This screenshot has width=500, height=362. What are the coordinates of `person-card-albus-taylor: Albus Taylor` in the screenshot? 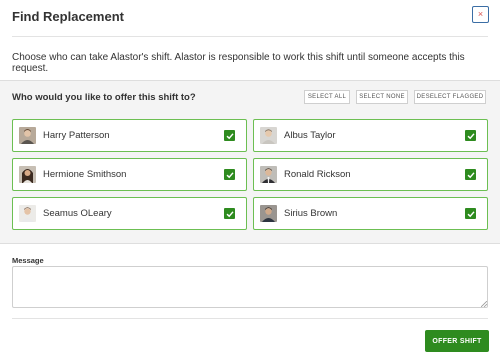 It's located at (370, 135).